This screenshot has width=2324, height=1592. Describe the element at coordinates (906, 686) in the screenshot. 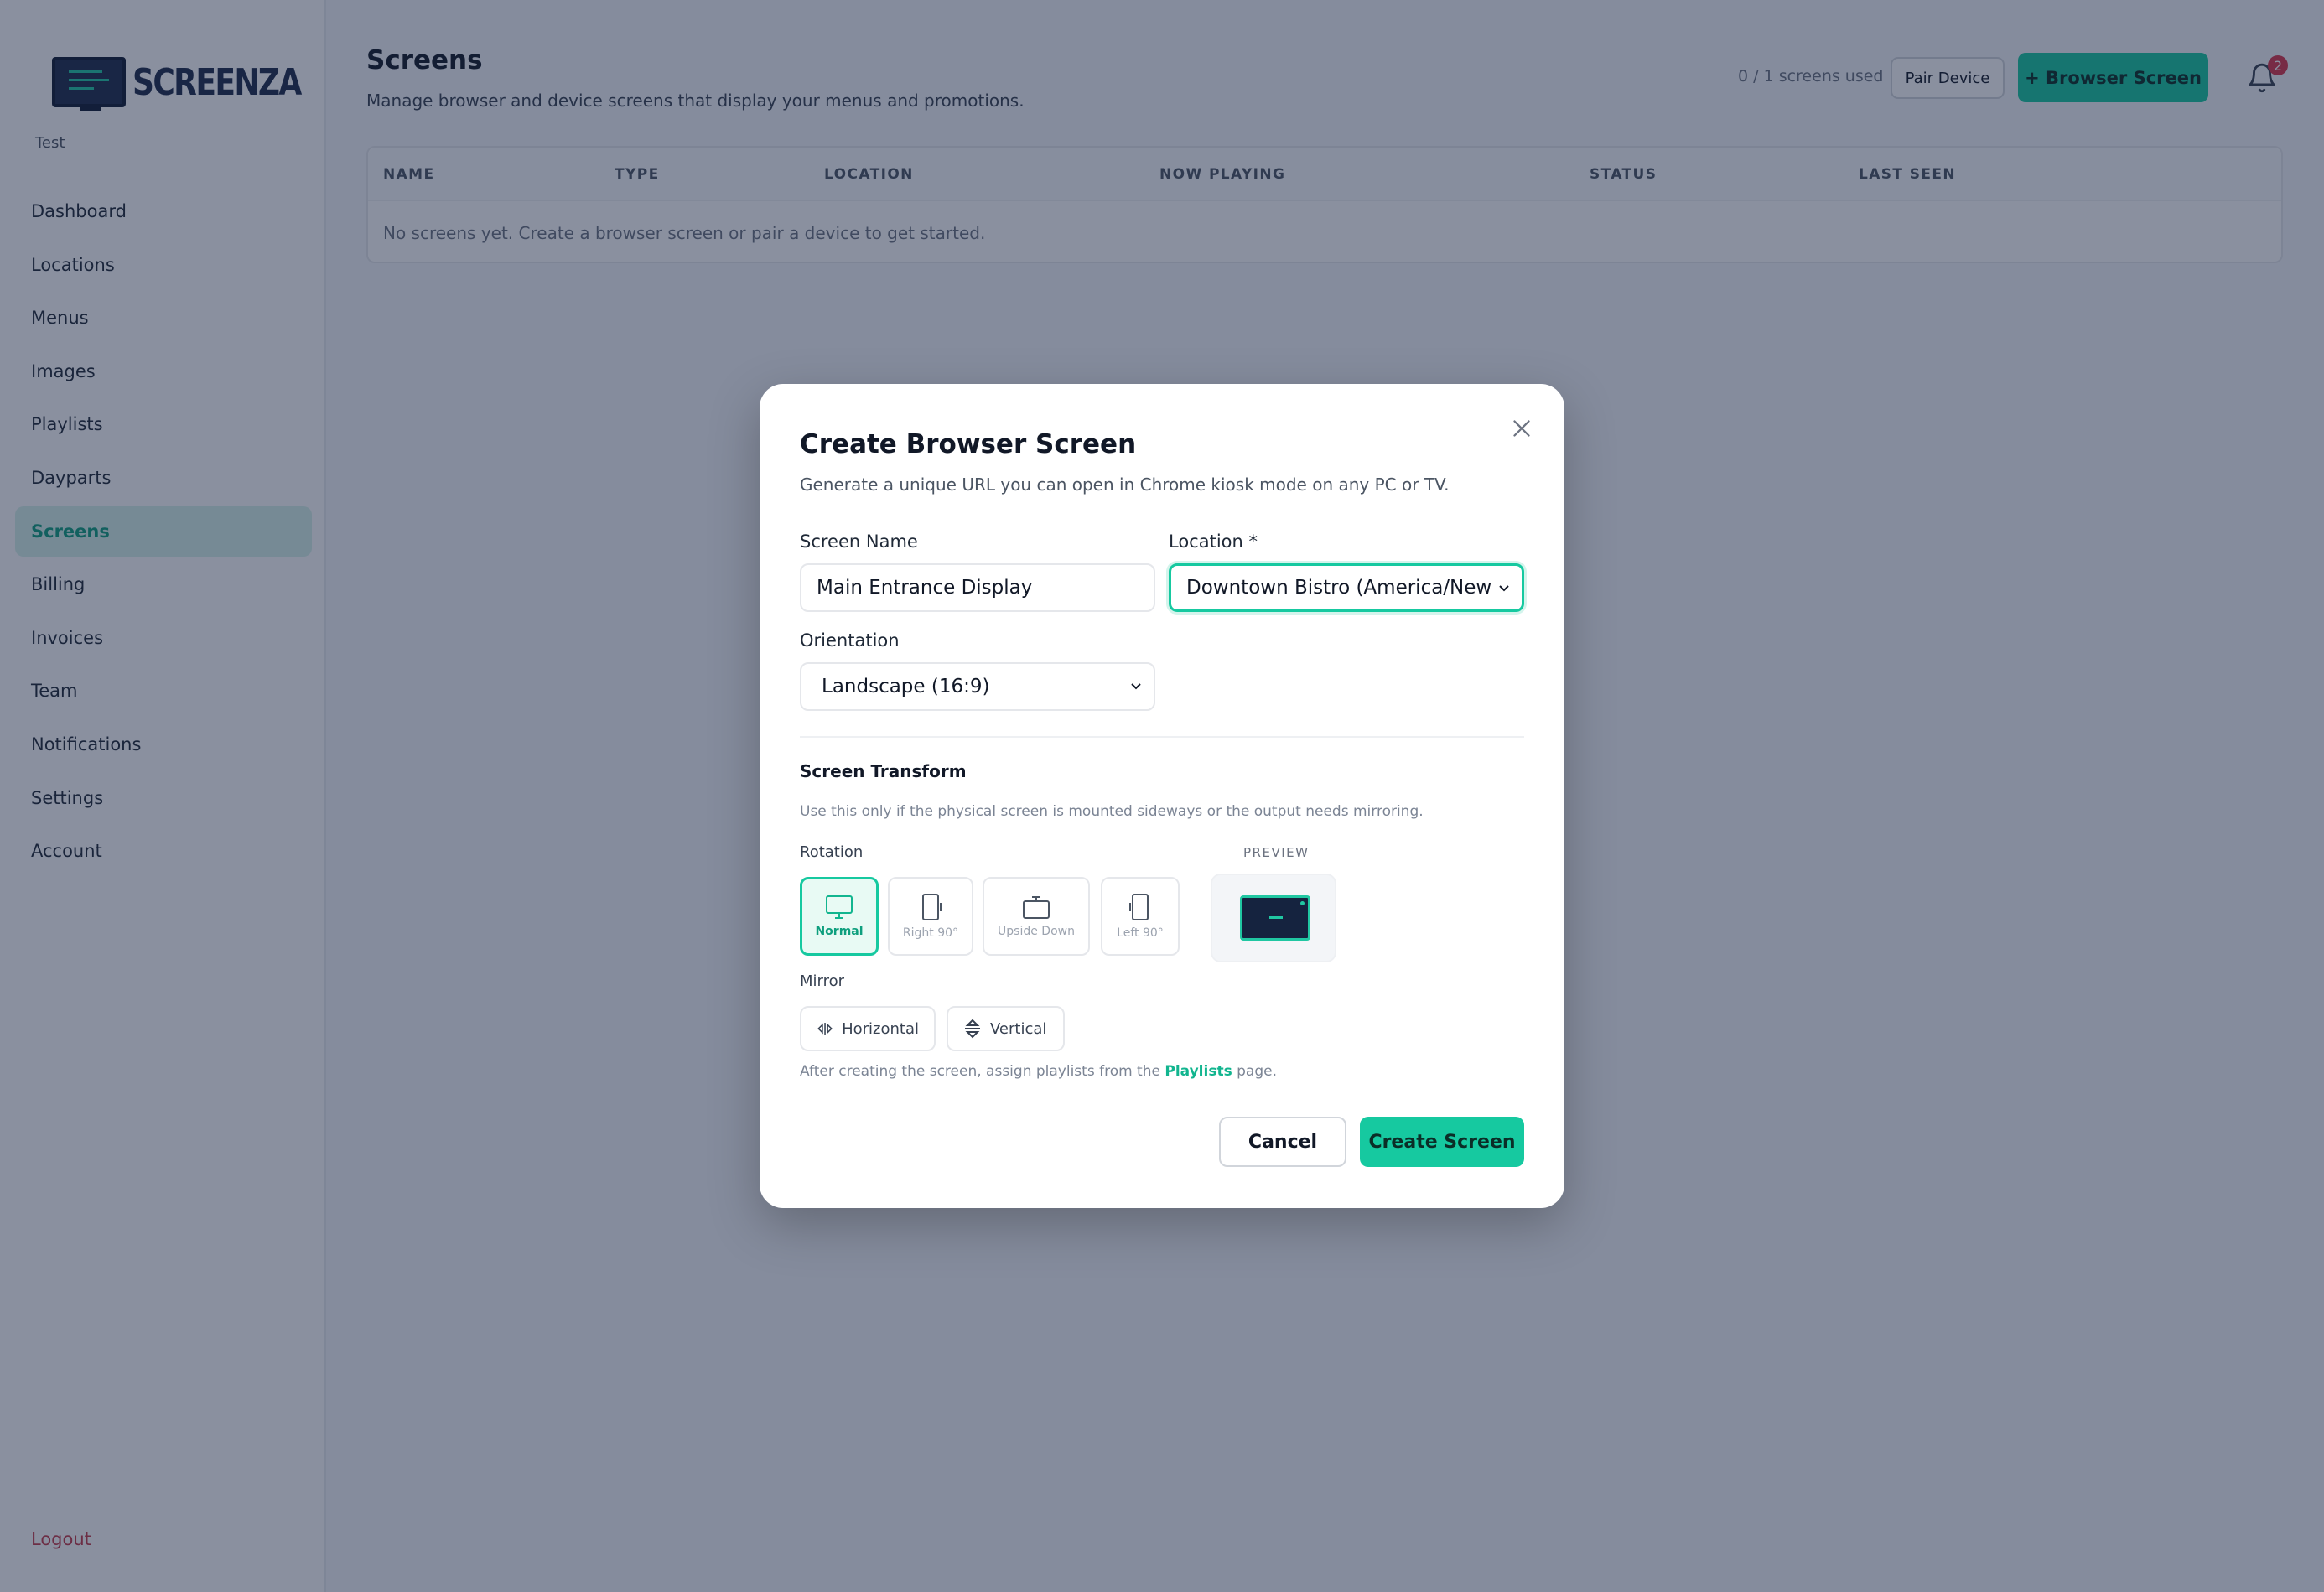

I see `orientation-select-value: Landscape (16:9)` at that location.